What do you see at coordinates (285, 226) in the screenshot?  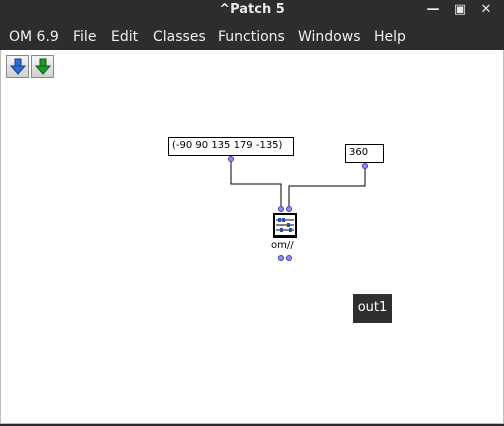 I see `abacus-icon` at bounding box center [285, 226].